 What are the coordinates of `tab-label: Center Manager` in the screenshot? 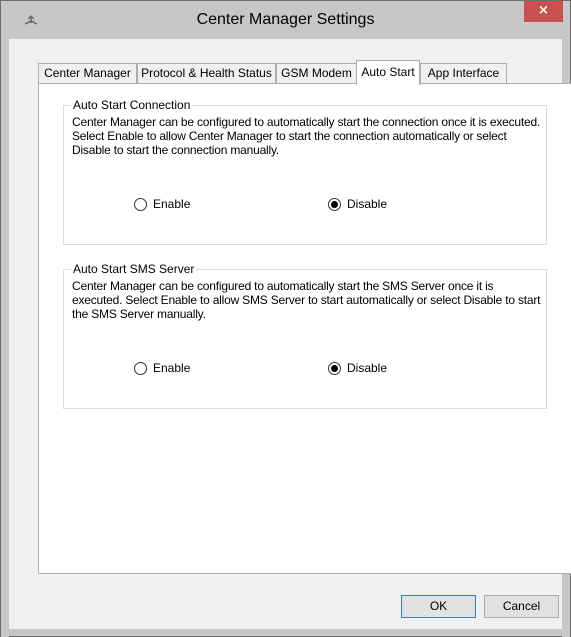 It's located at (87, 73).